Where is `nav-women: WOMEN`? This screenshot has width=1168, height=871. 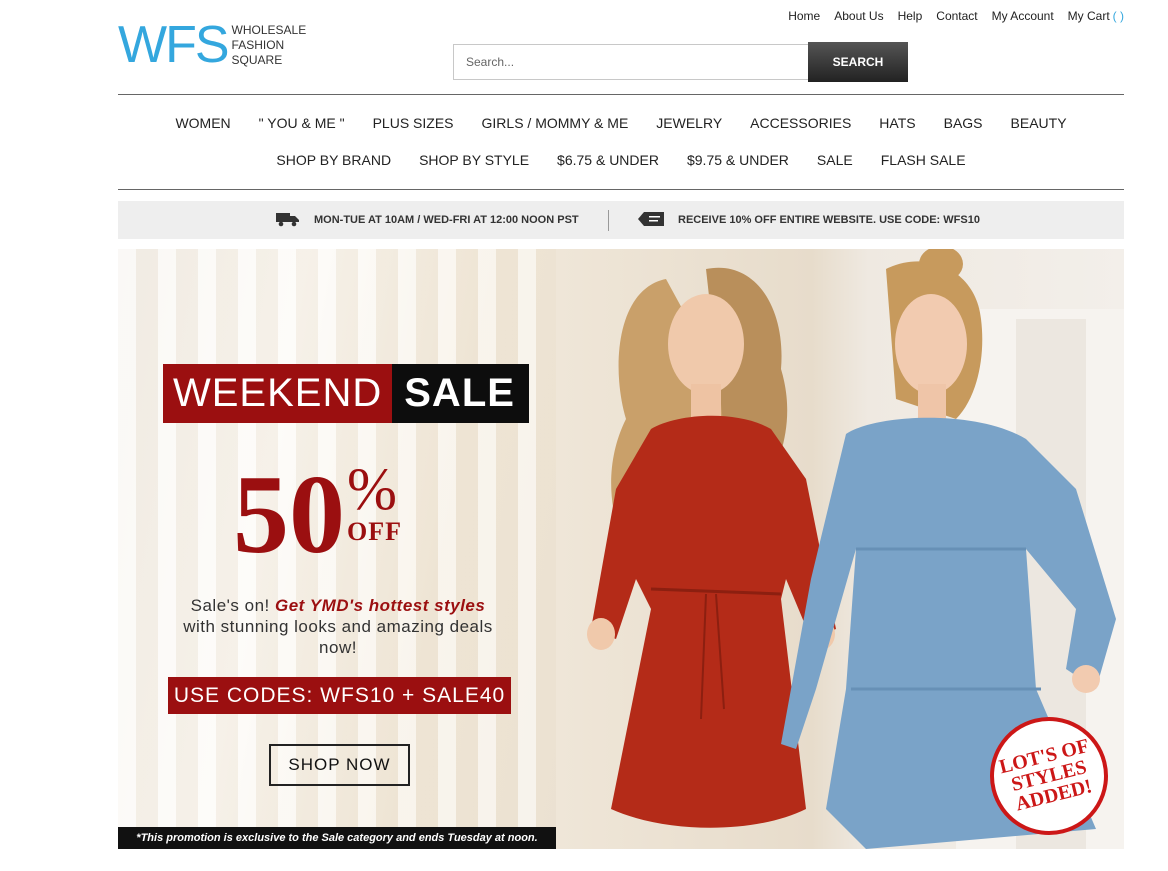
nav-women: WOMEN is located at coordinates (202, 123).